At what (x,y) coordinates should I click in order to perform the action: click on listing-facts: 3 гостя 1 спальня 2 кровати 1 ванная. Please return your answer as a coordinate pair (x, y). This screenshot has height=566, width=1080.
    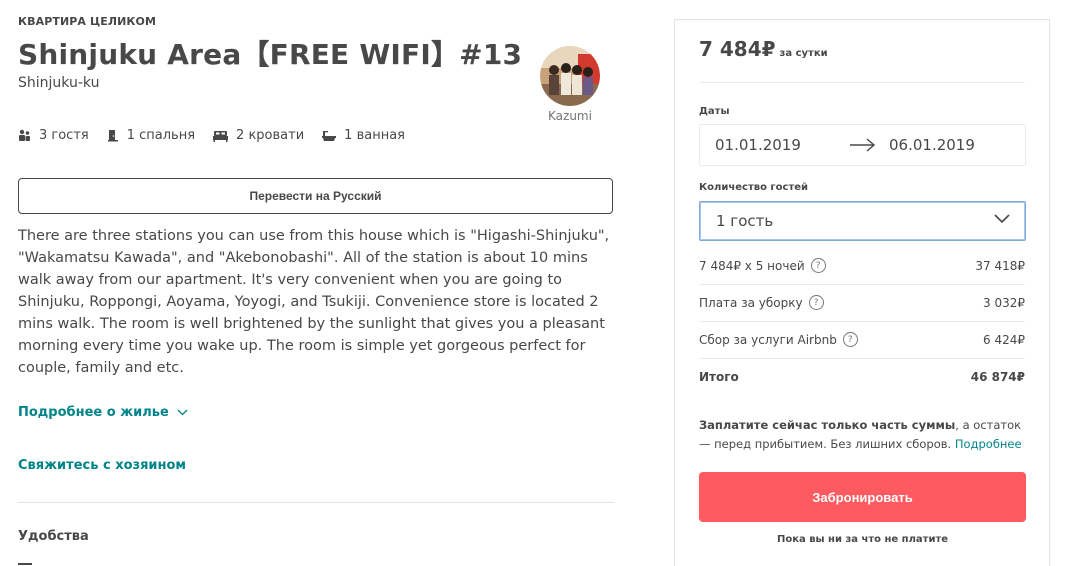
    Looking at the image, I should click on (220, 135).